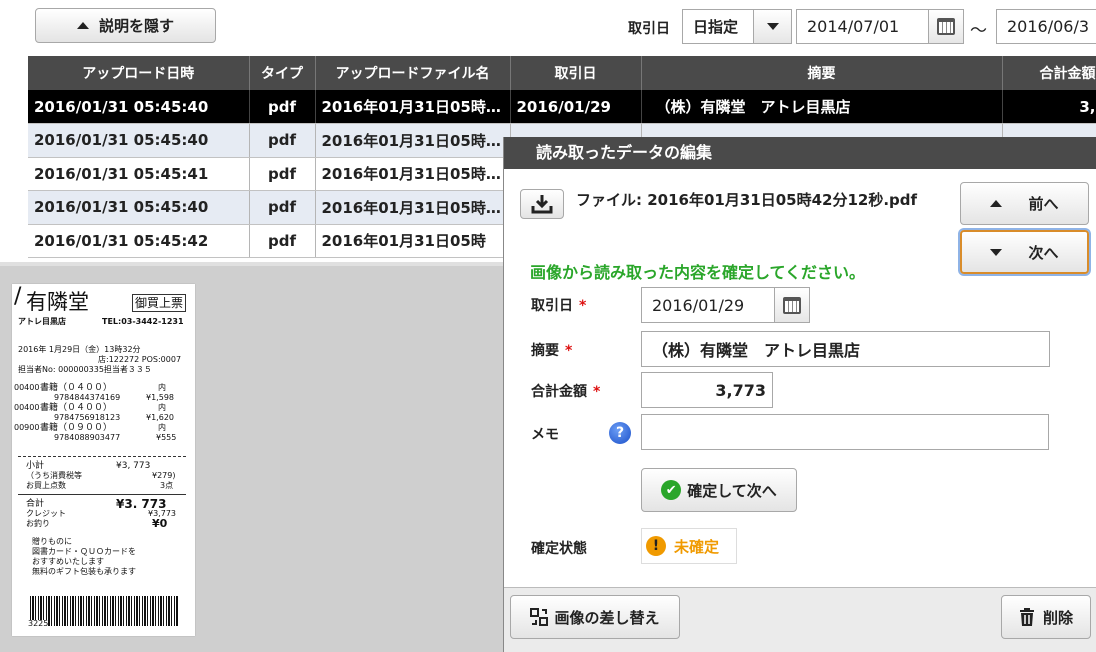 The image size is (1096, 652). I want to click on replace-image-button: 画像の差し替え, so click(595, 617).